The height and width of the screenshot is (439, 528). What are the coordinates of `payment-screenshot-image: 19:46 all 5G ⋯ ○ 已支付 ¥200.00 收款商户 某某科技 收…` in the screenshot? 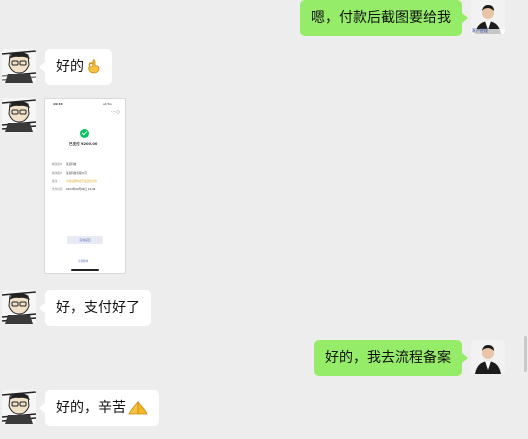 It's located at (85, 186).